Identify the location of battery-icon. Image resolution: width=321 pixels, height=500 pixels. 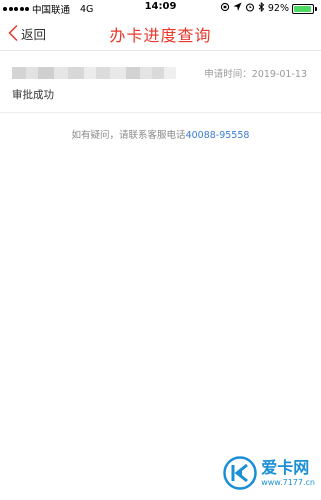
(304, 8).